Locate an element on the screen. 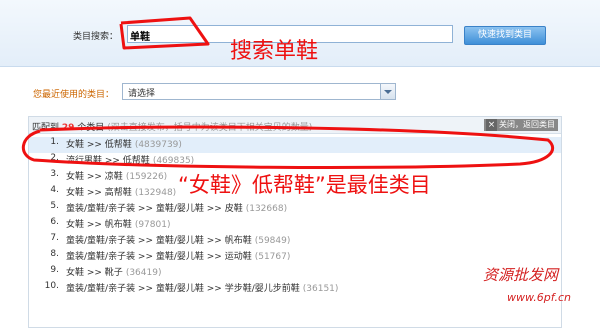 The image size is (600, 328). row-index: 5. is located at coordinates (54, 206).